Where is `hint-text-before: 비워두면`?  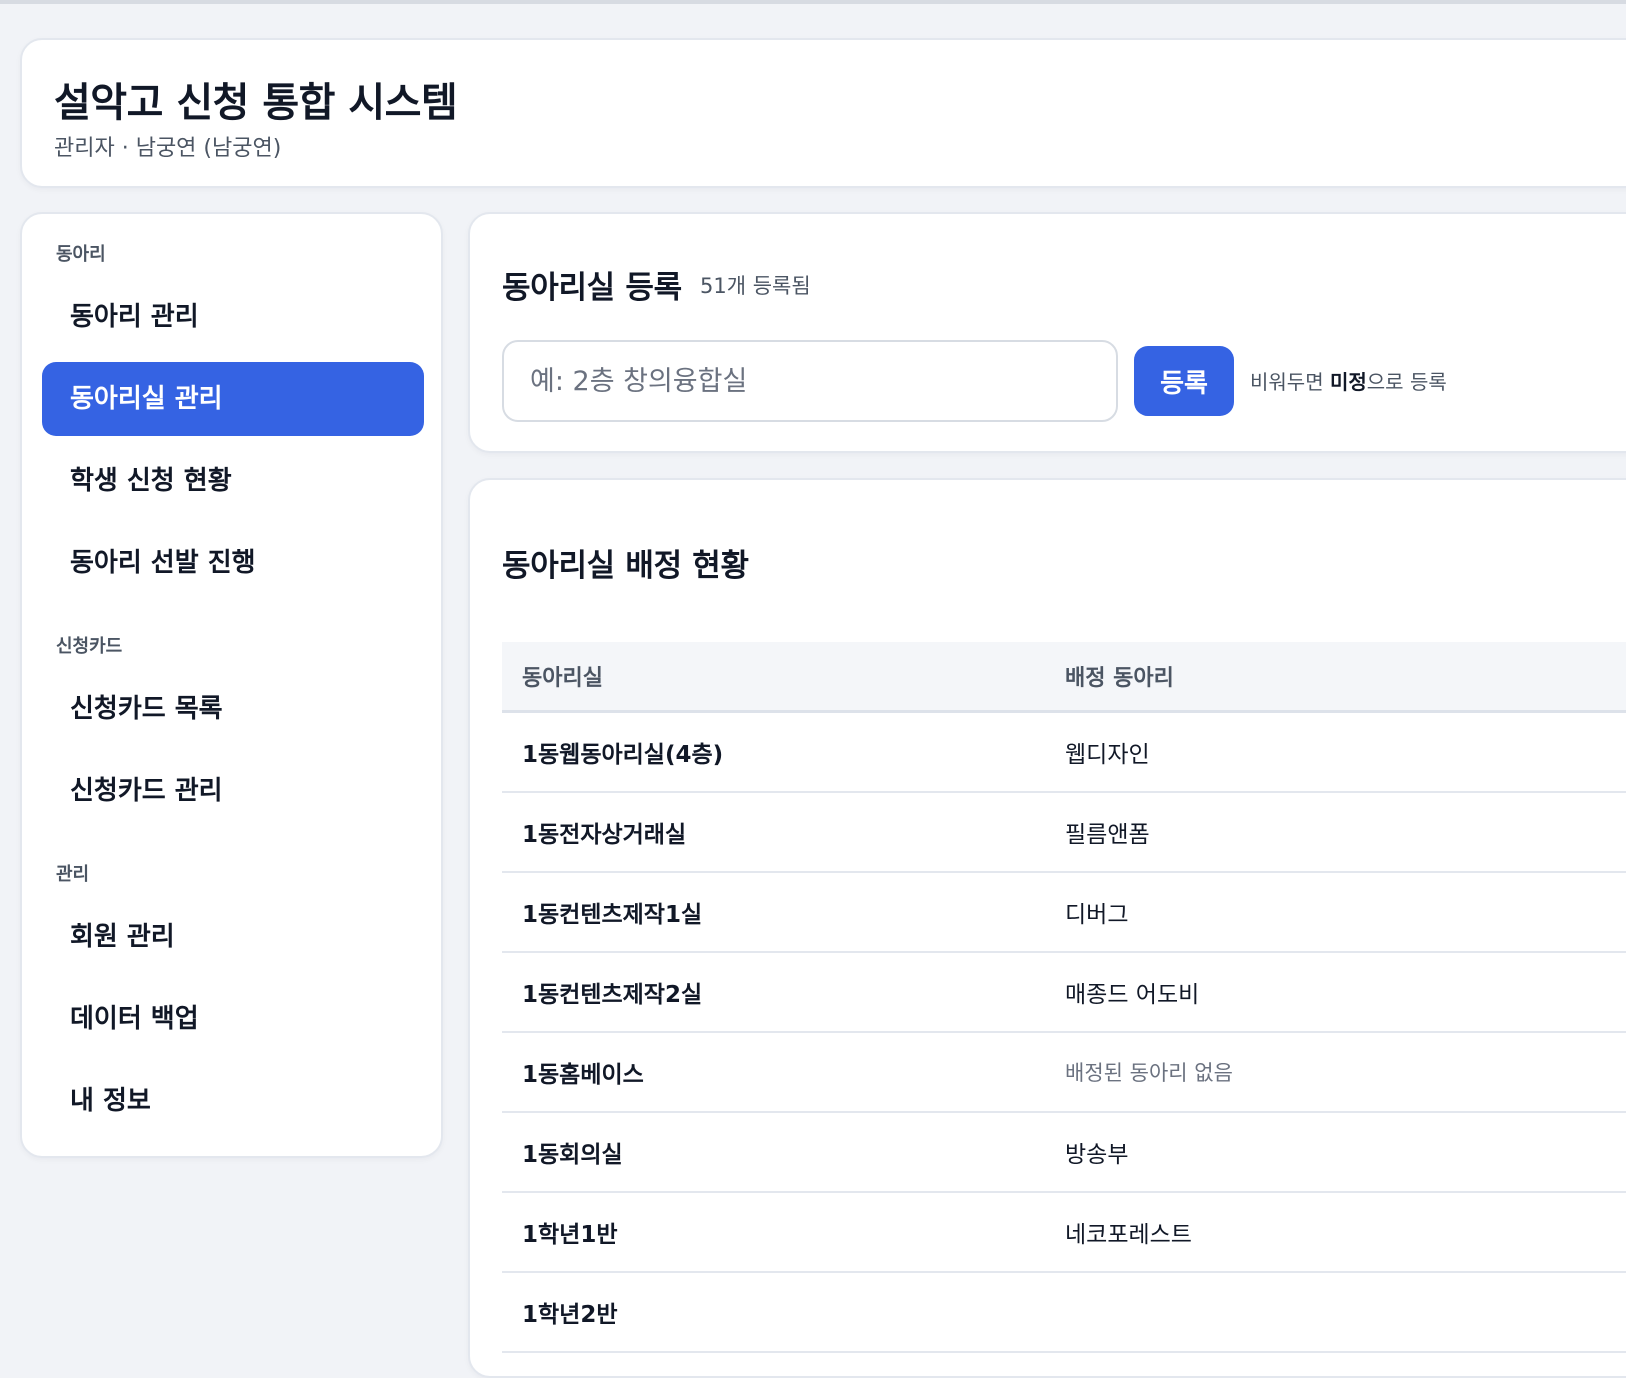 hint-text-before: 비워두면 is located at coordinates (1290, 382).